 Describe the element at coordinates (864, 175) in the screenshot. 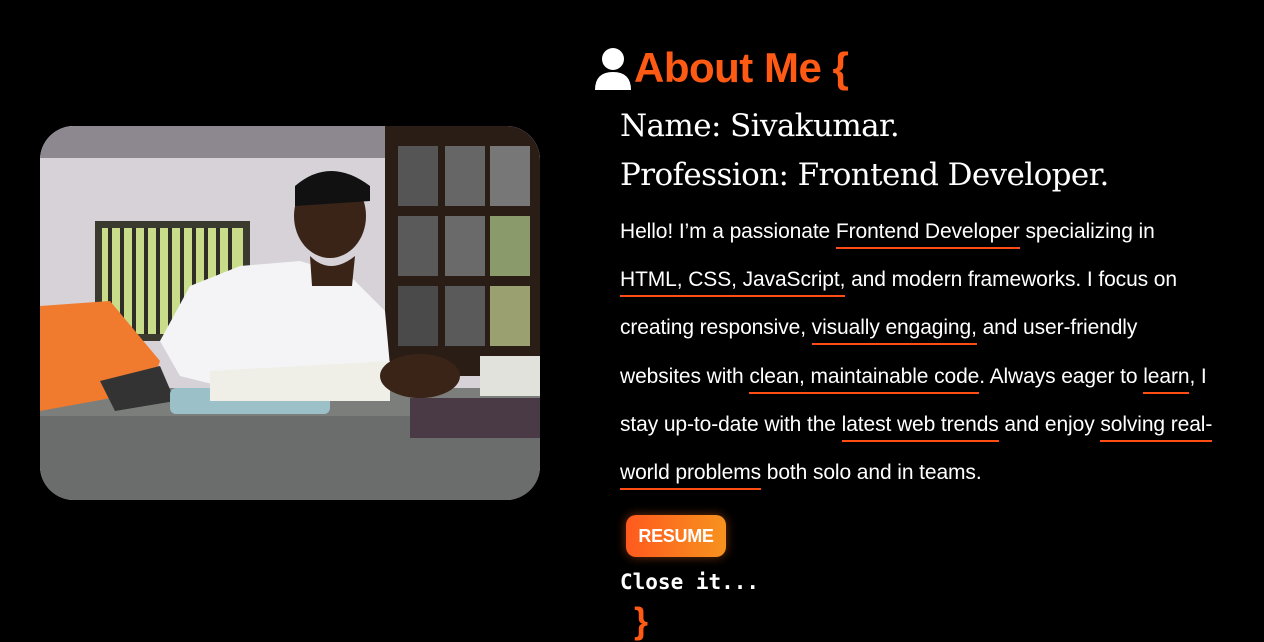

I see `profession-line: Profession: Frontend Developer.` at that location.